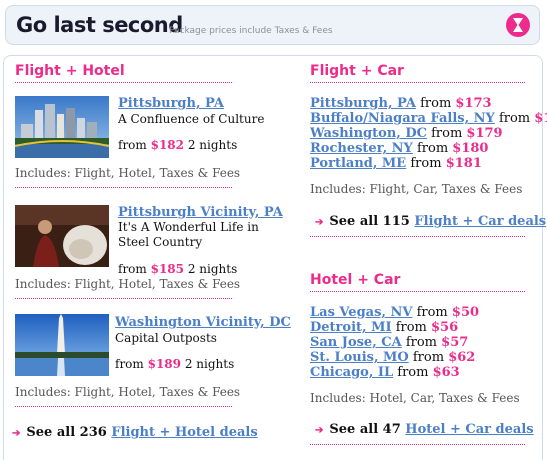 The width and height of the screenshot is (547, 460). What do you see at coordinates (415, 398) in the screenshot?
I see `hotel-car-includes: Includes: Hotel, Car, Taxes & Fees` at bounding box center [415, 398].